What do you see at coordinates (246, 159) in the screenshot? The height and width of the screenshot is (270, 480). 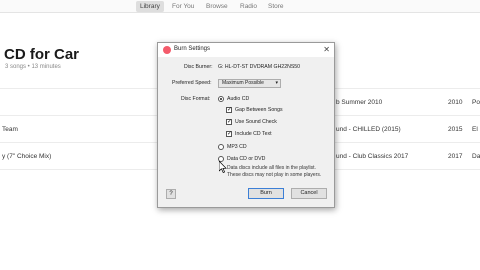 I see `data-cd-label: Data CD or DVD` at bounding box center [246, 159].